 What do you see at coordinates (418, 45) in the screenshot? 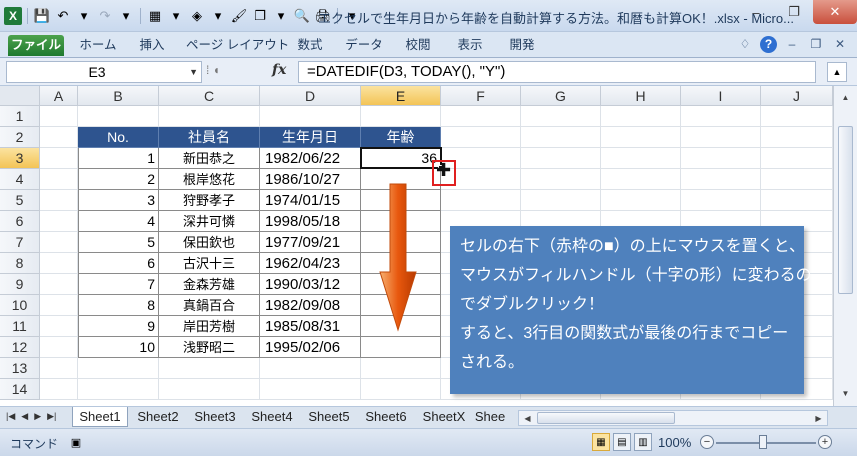
I see `tab-review: 校閲` at bounding box center [418, 45].